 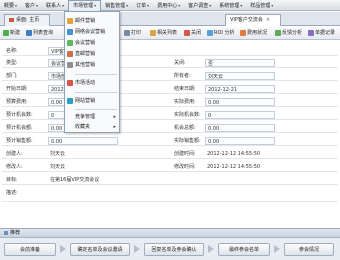 What do you see at coordinates (240, 128) in the screenshot?
I see `opp-total-field: 0.00` at bounding box center [240, 128].